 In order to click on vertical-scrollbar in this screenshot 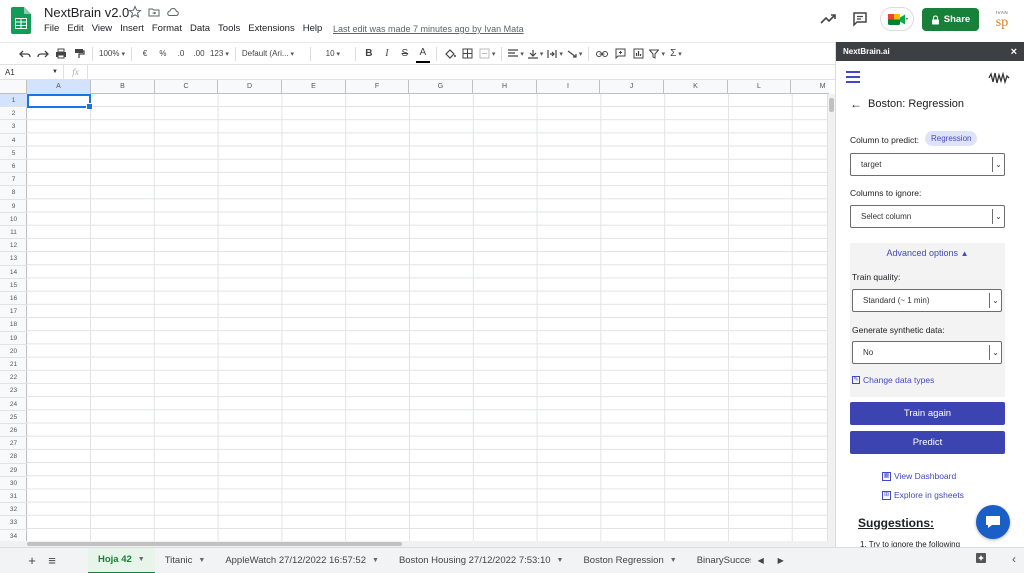, I will do `click(831, 317)`.